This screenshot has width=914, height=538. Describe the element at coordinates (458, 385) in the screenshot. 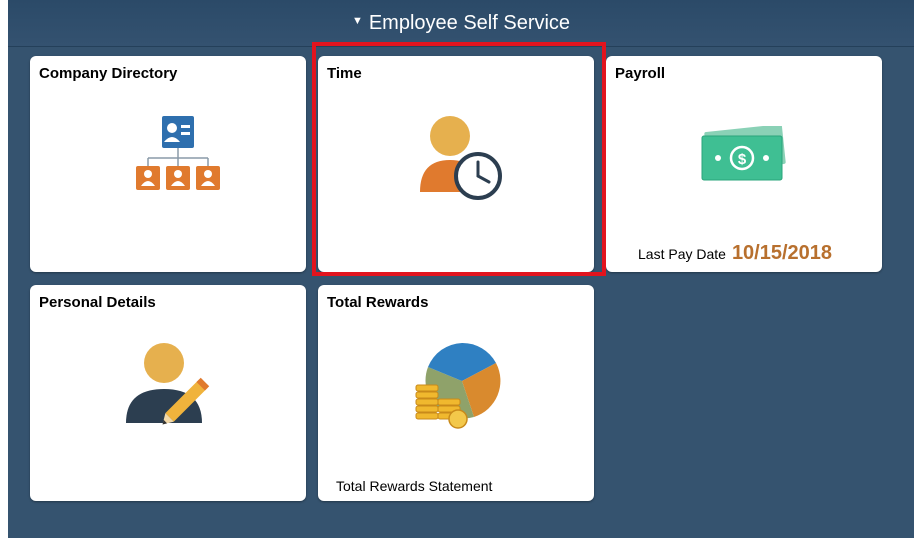

I see `pie-coins-icon` at that location.